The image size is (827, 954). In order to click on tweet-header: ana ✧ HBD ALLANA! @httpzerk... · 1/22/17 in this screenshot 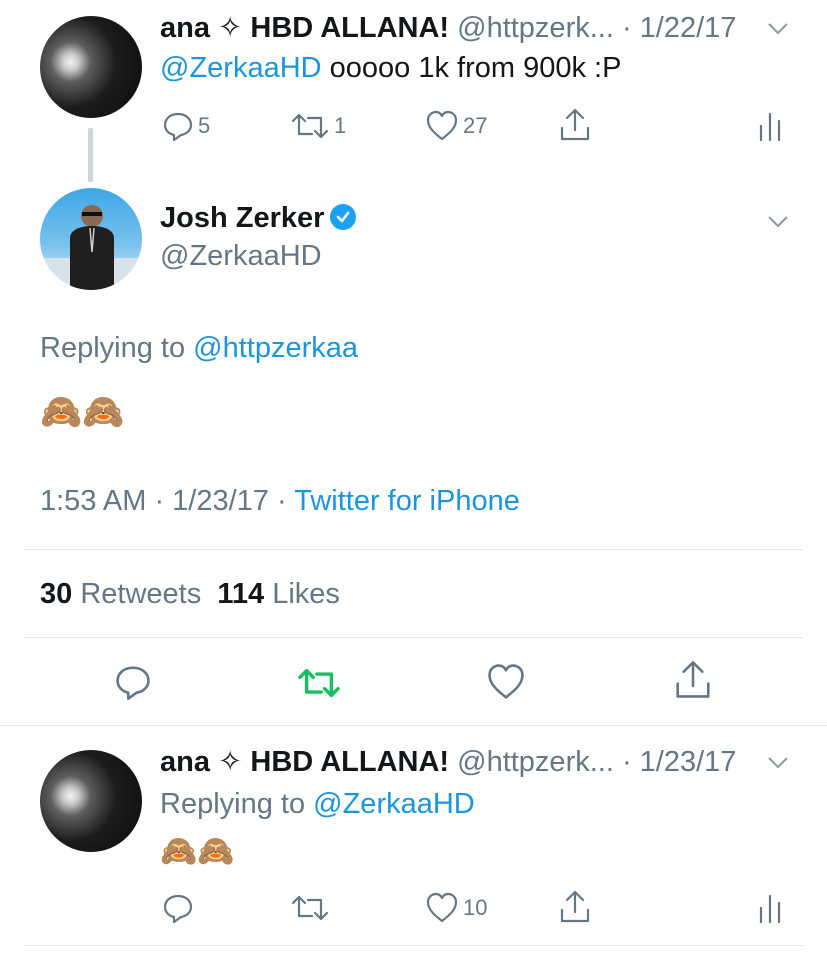, I will do `click(448, 28)`.